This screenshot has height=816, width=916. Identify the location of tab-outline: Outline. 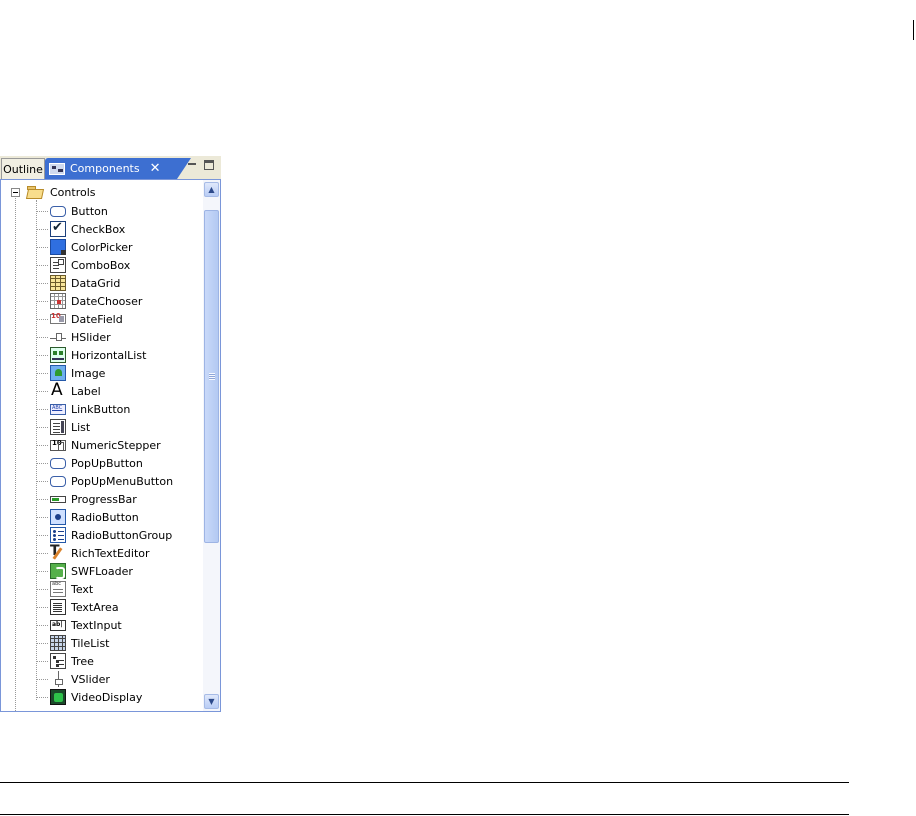
(23, 168).